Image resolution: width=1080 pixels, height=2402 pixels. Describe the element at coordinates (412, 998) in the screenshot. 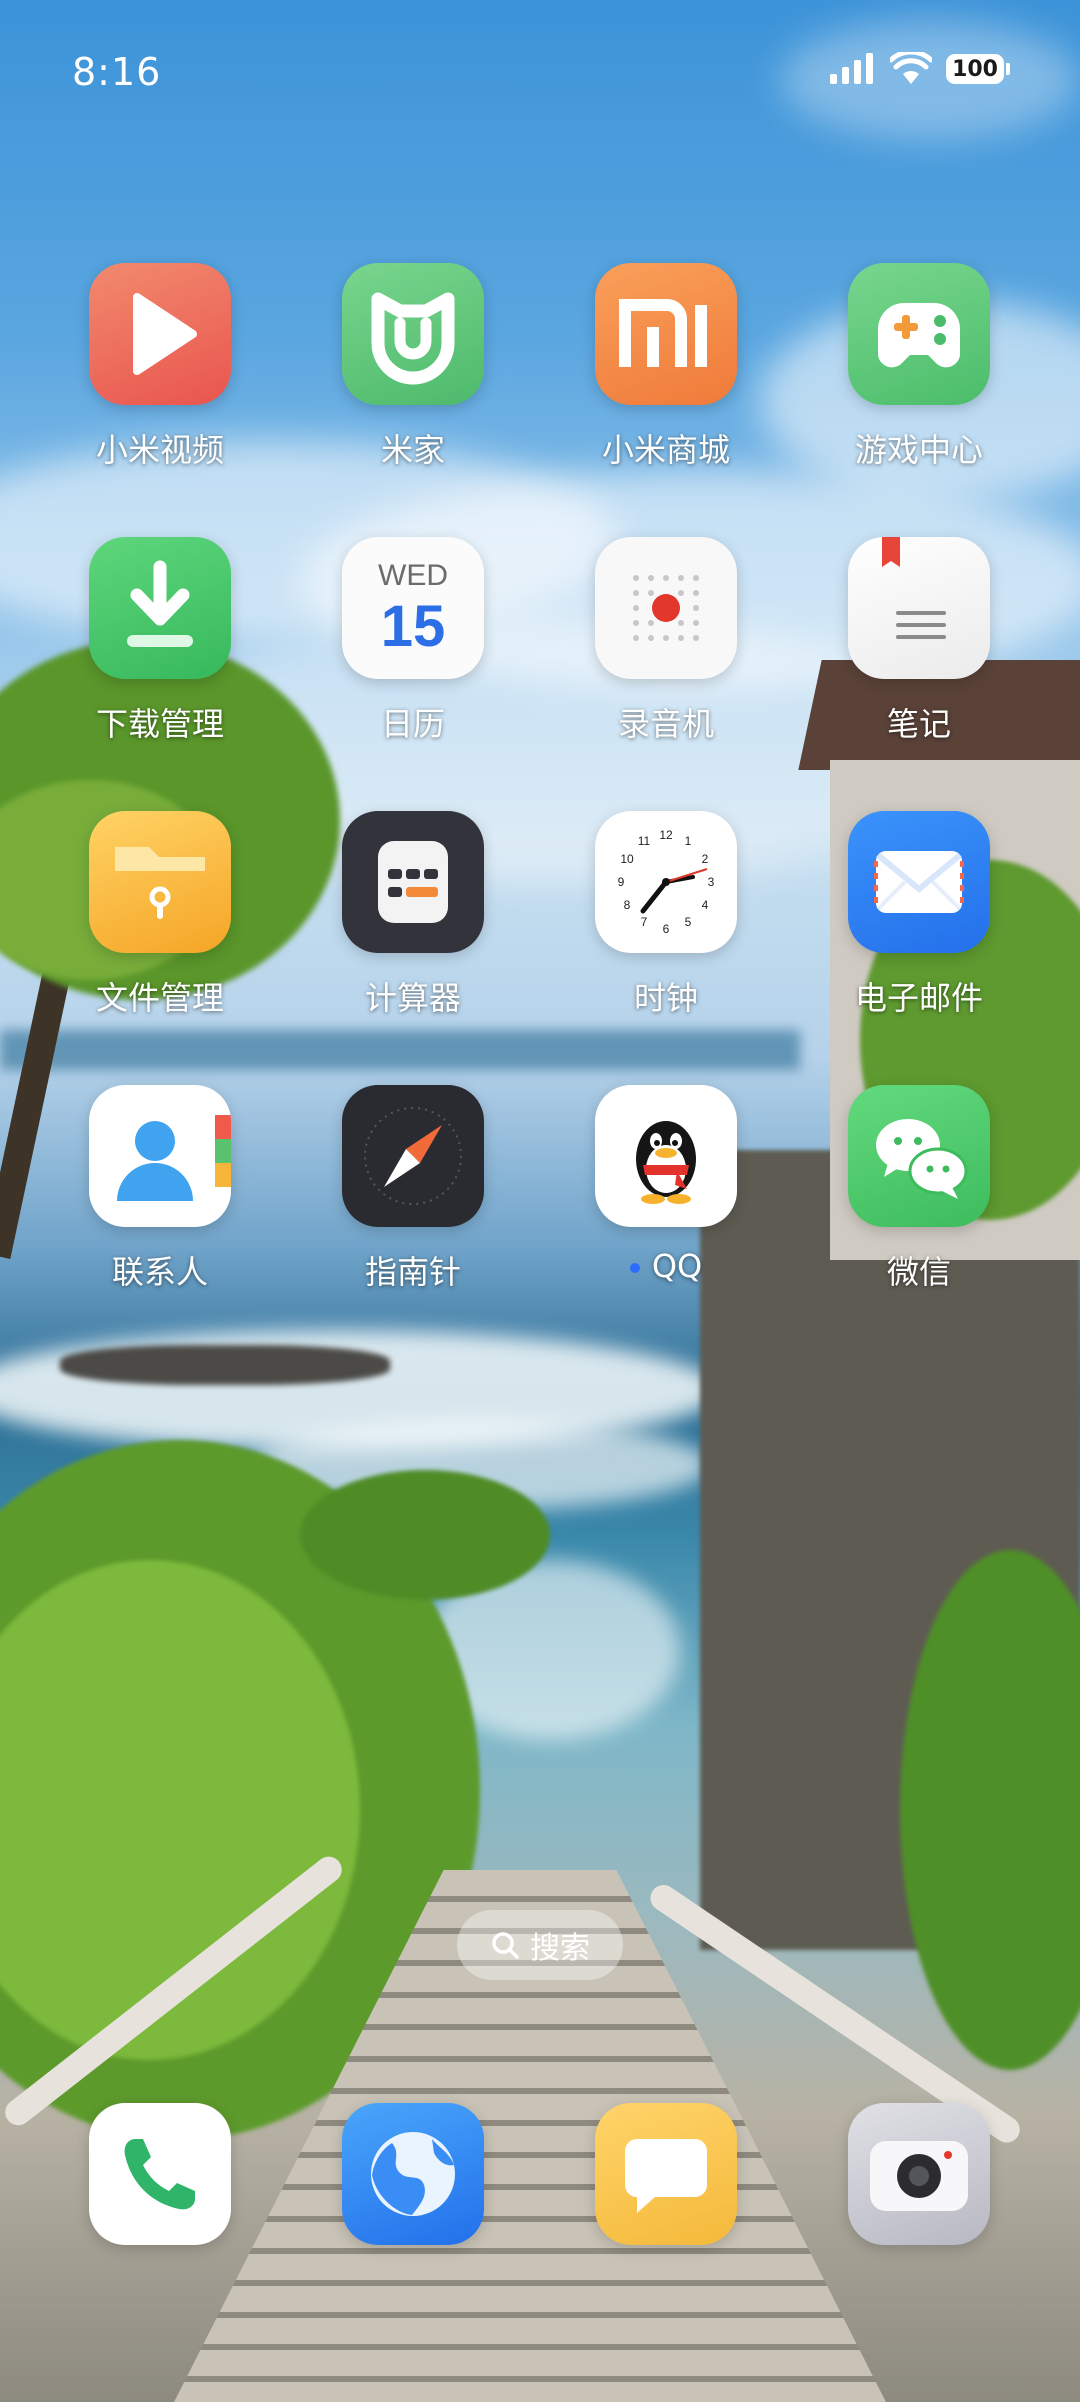

I see `app-label: 计算器` at that location.